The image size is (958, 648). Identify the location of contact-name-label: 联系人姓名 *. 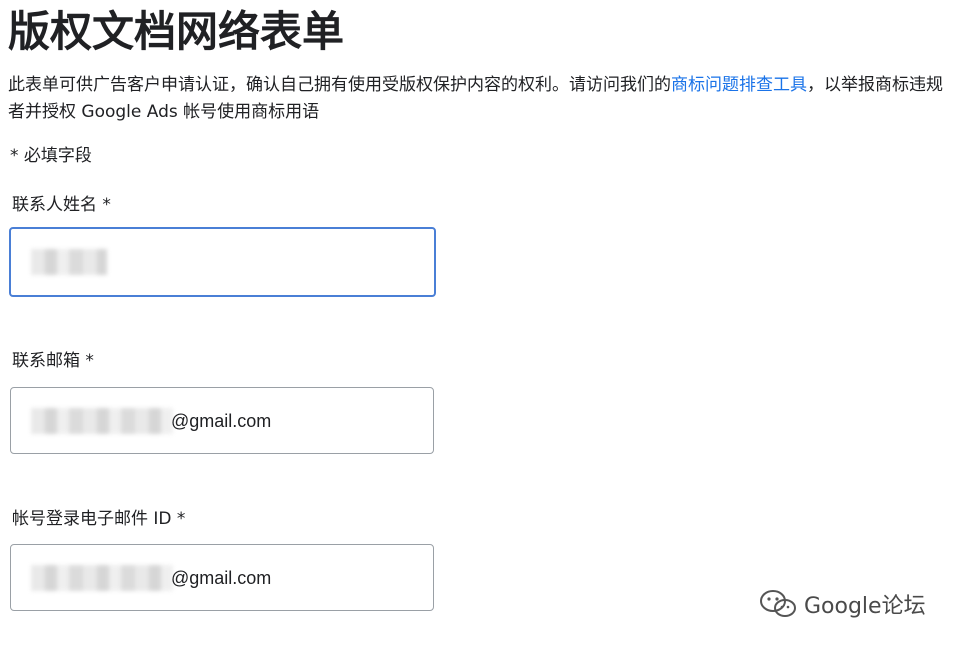
(61, 205).